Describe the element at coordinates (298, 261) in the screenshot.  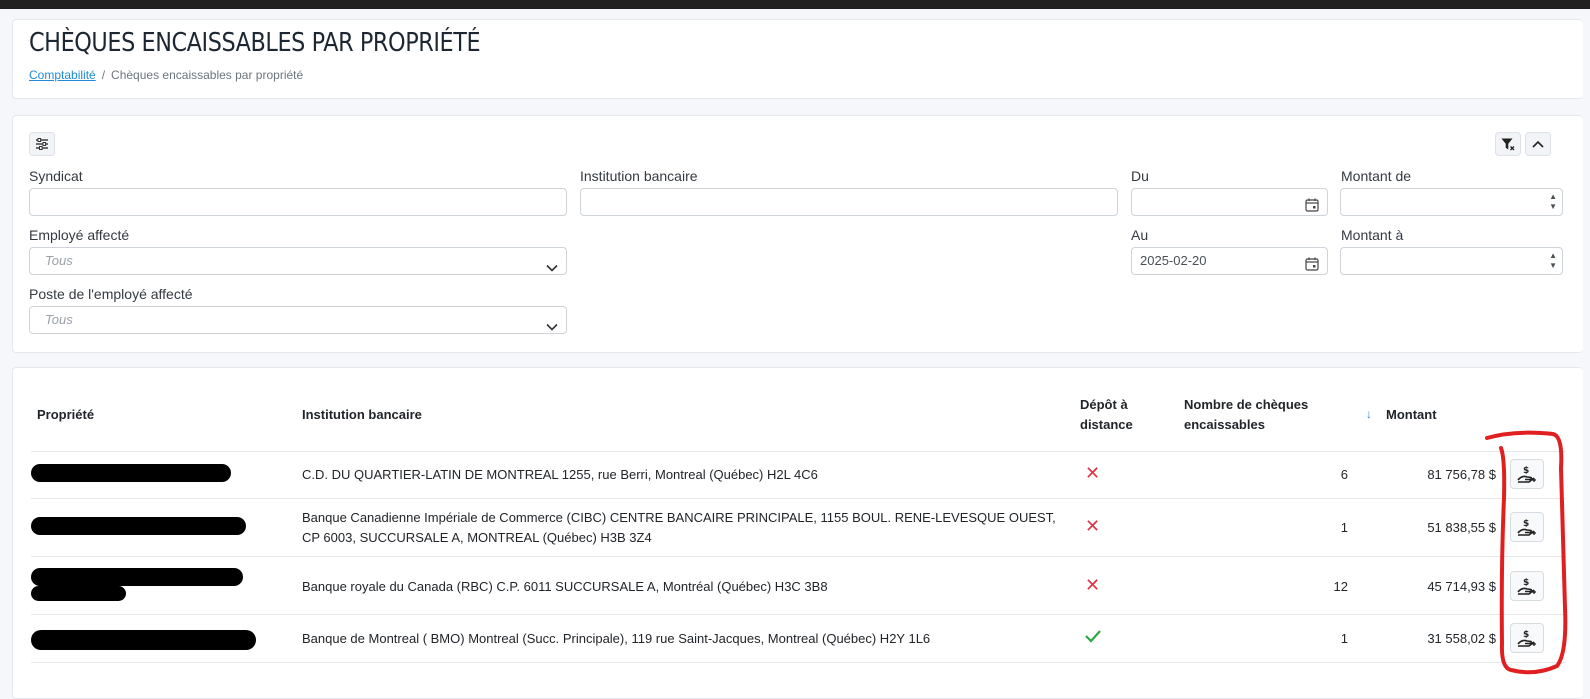
I see `employe-select: Tous` at that location.